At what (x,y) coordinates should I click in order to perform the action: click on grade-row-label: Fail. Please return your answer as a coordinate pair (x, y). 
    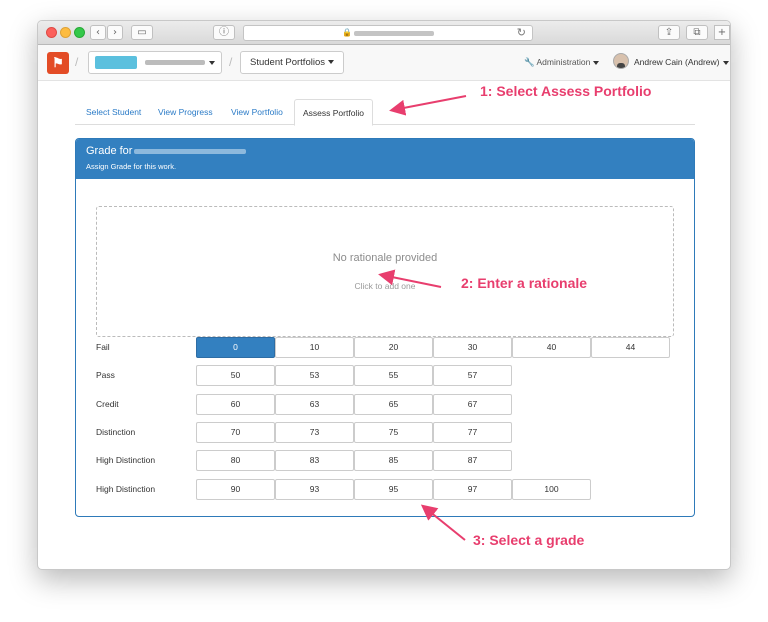
    Looking at the image, I should click on (103, 347).